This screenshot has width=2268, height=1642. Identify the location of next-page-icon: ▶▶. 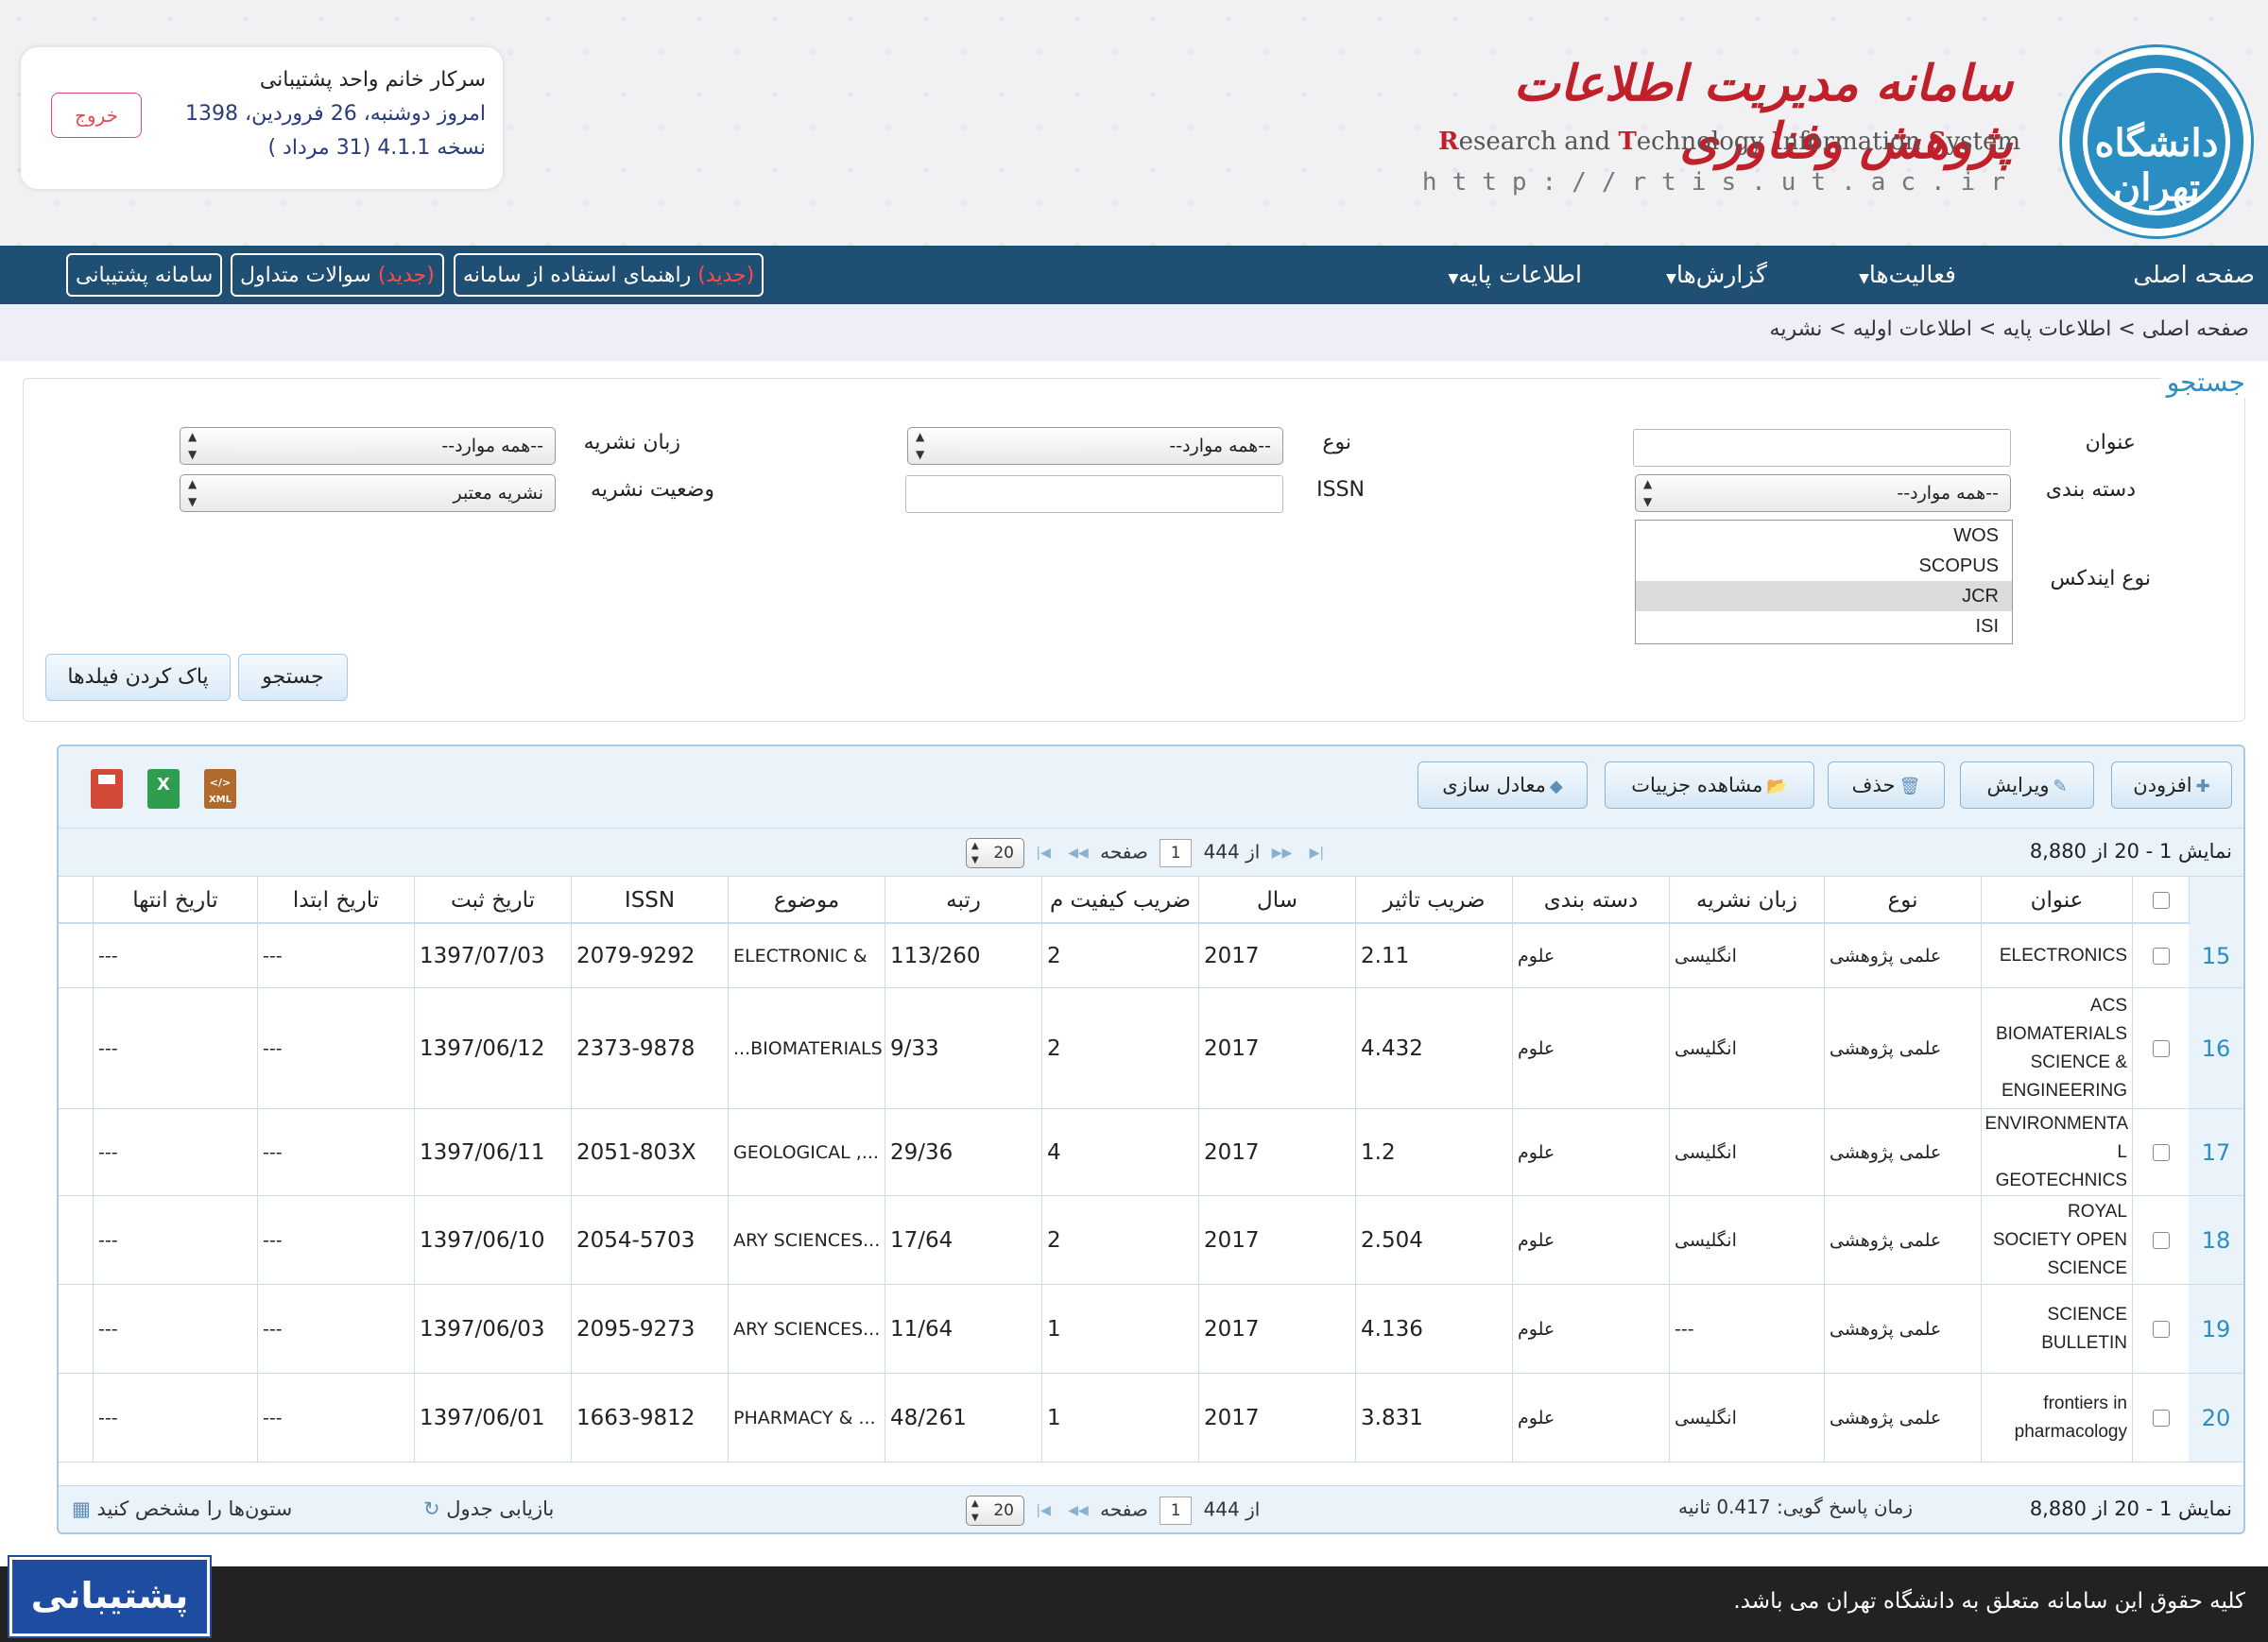
(1282, 853).